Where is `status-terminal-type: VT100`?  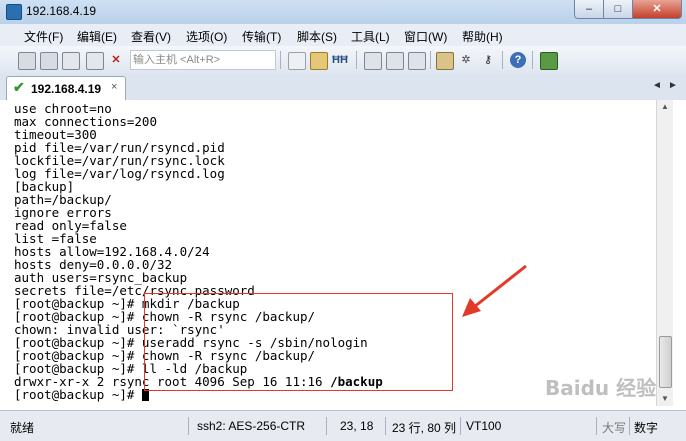 status-terminal-type: VT100 is located at coordinates (484, 426).